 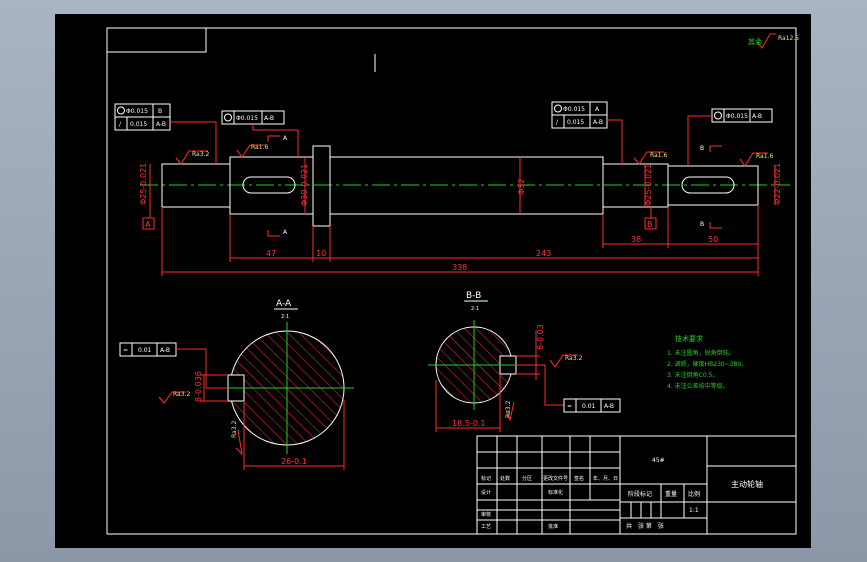 I want to click on svg-text: 共 张 第 张, so click(x=645, y=526).